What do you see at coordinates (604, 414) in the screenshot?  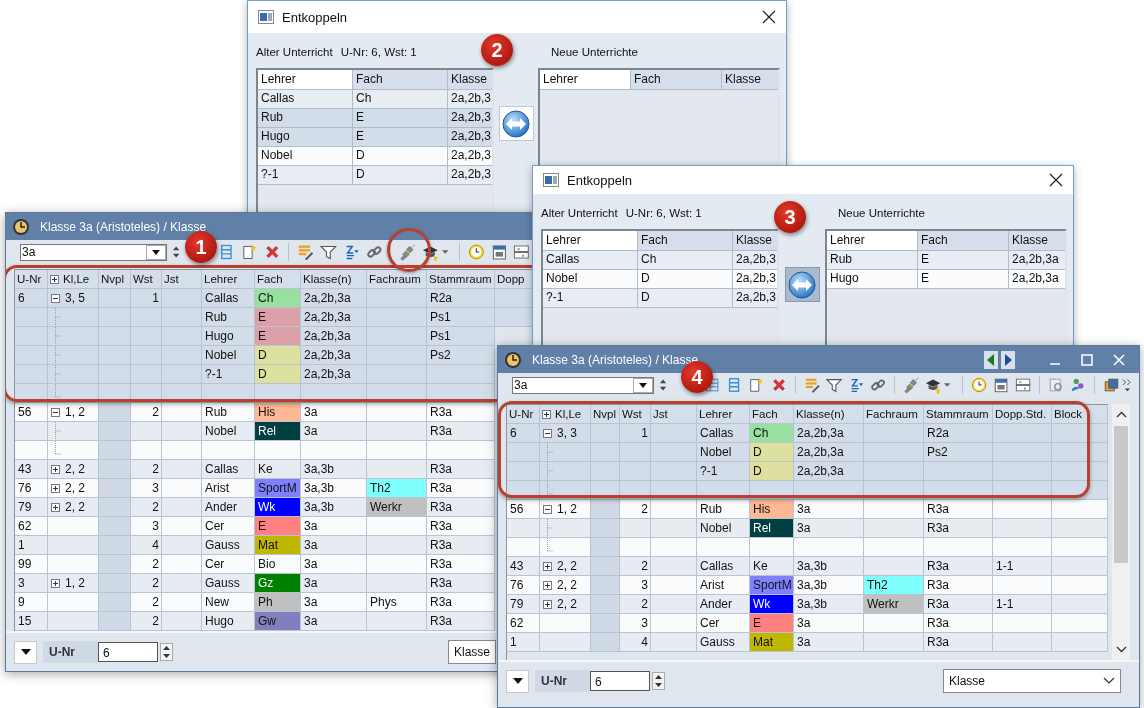 I see `column-header: Nvpl` at bounding box center [604, 414].